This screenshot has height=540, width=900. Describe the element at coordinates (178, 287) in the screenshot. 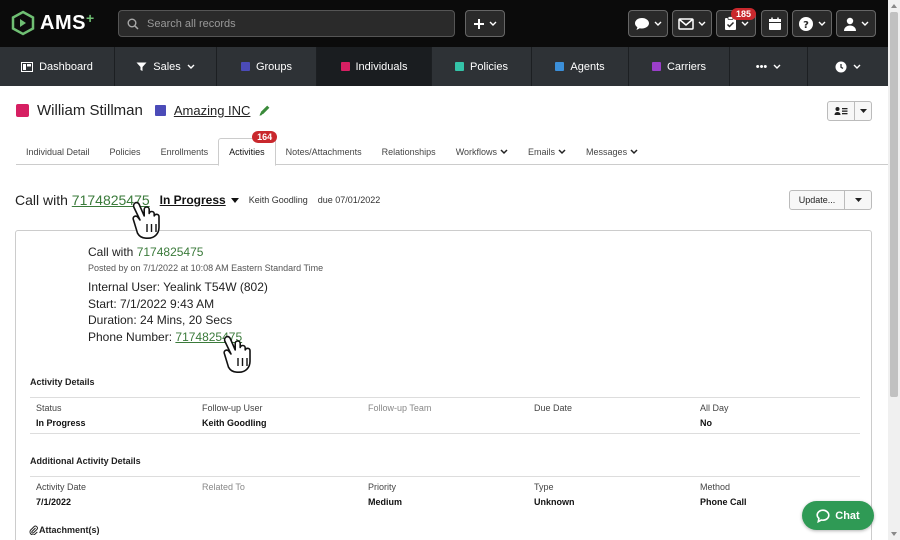

I see `note-internal-user: Internal User: Yealink T54W (802)` at that location.